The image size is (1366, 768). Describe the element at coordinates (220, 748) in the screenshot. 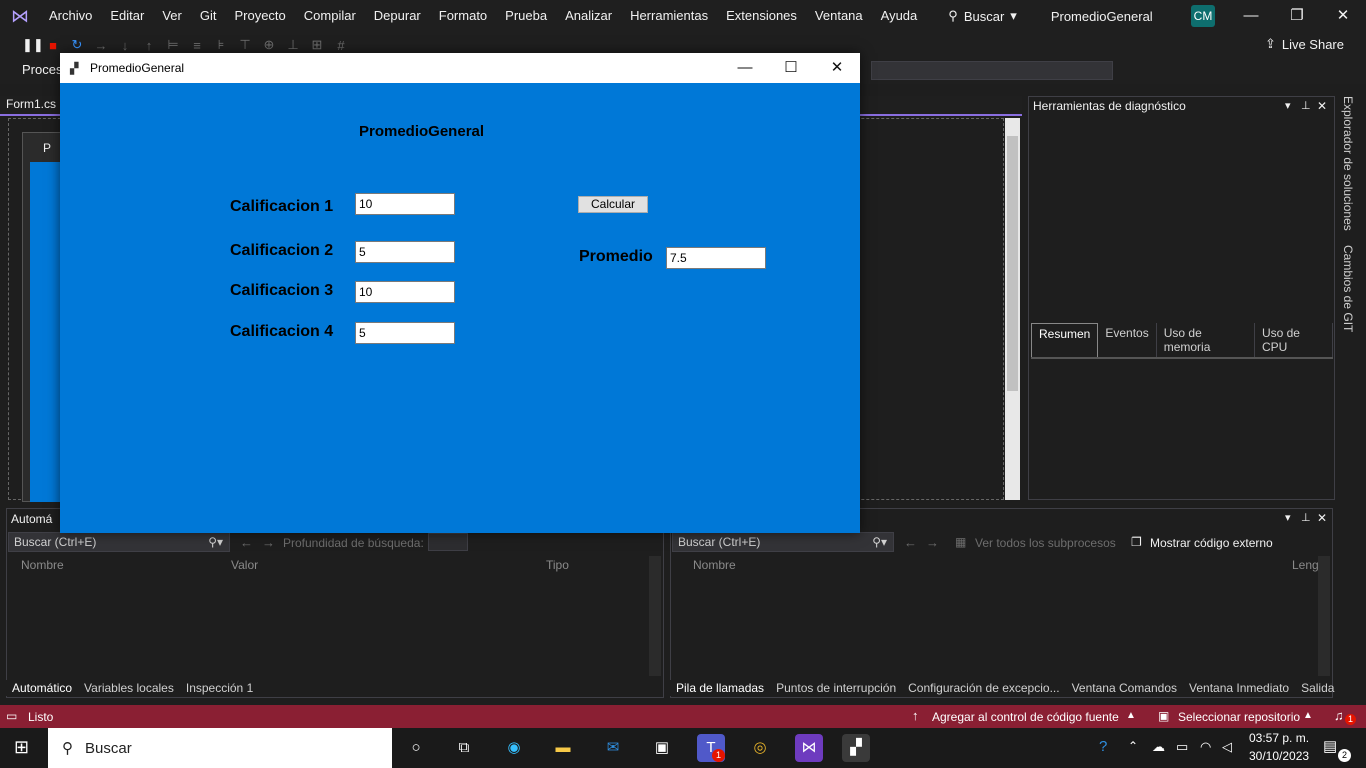

I see `taskbar-search-input: ⚲ Buscar` at that location.